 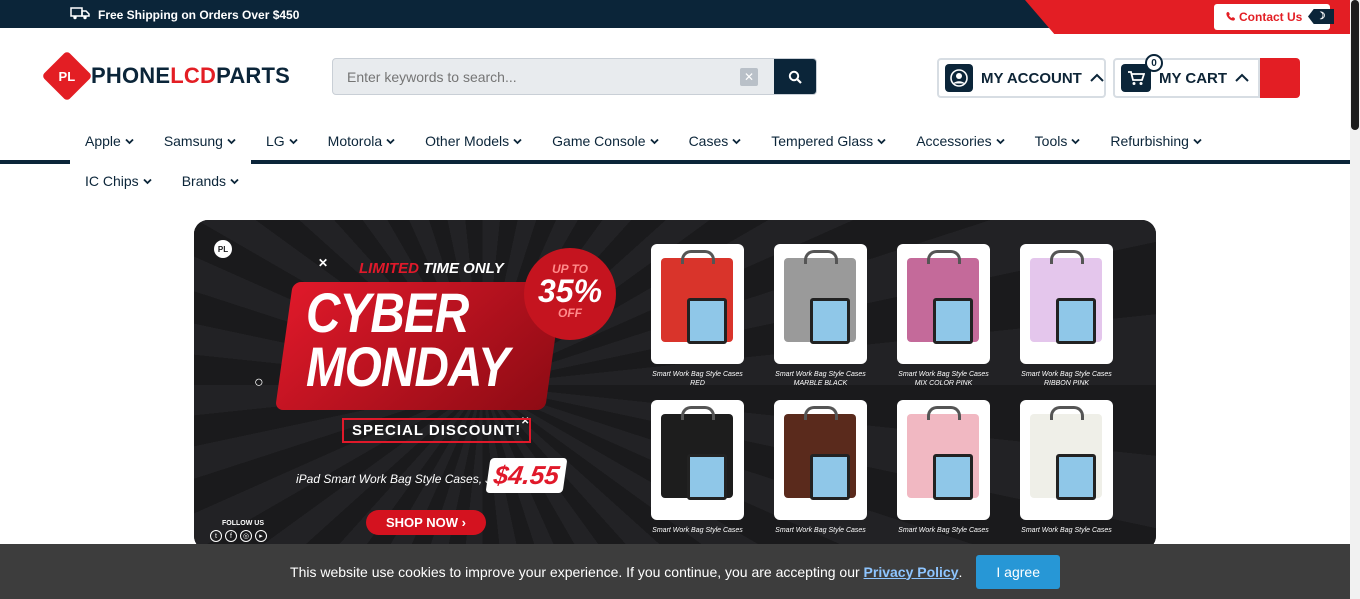 I want to click on search-button, so click(x=795, y=76).